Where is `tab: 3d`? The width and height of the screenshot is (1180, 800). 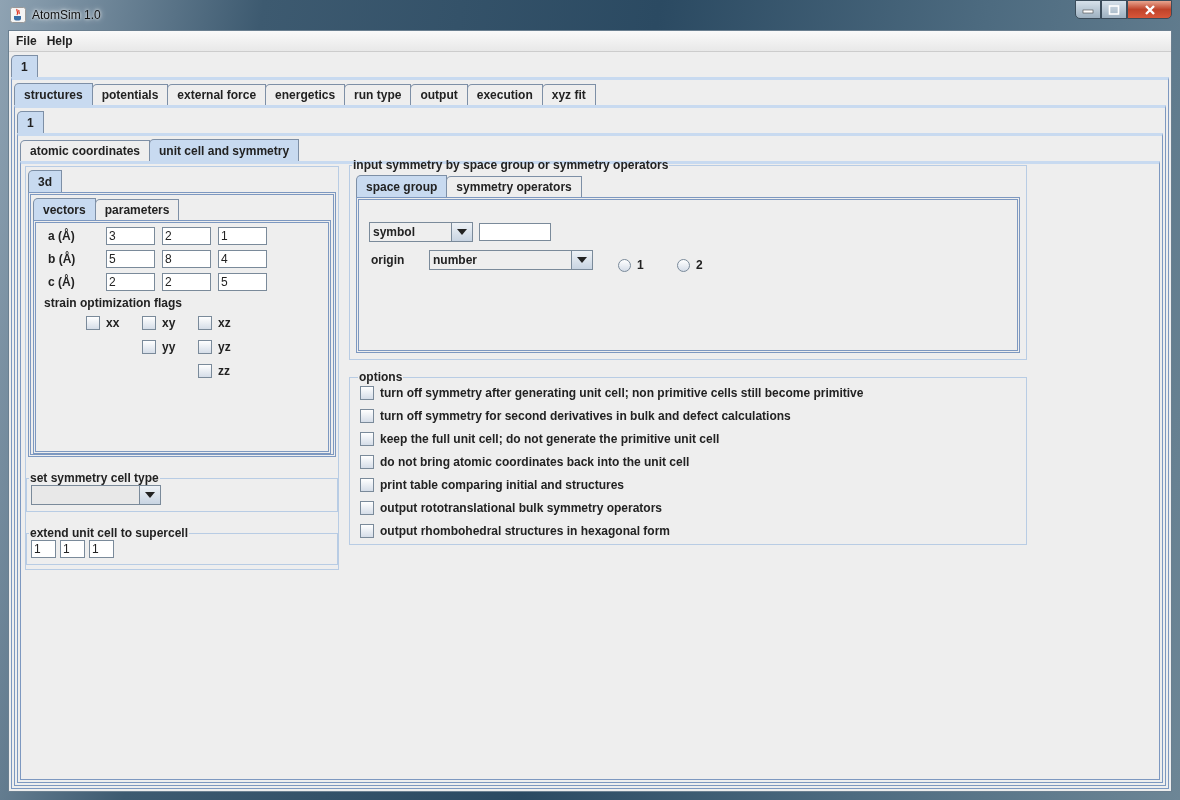
tab: 3d is located at coordinates (45, 181).